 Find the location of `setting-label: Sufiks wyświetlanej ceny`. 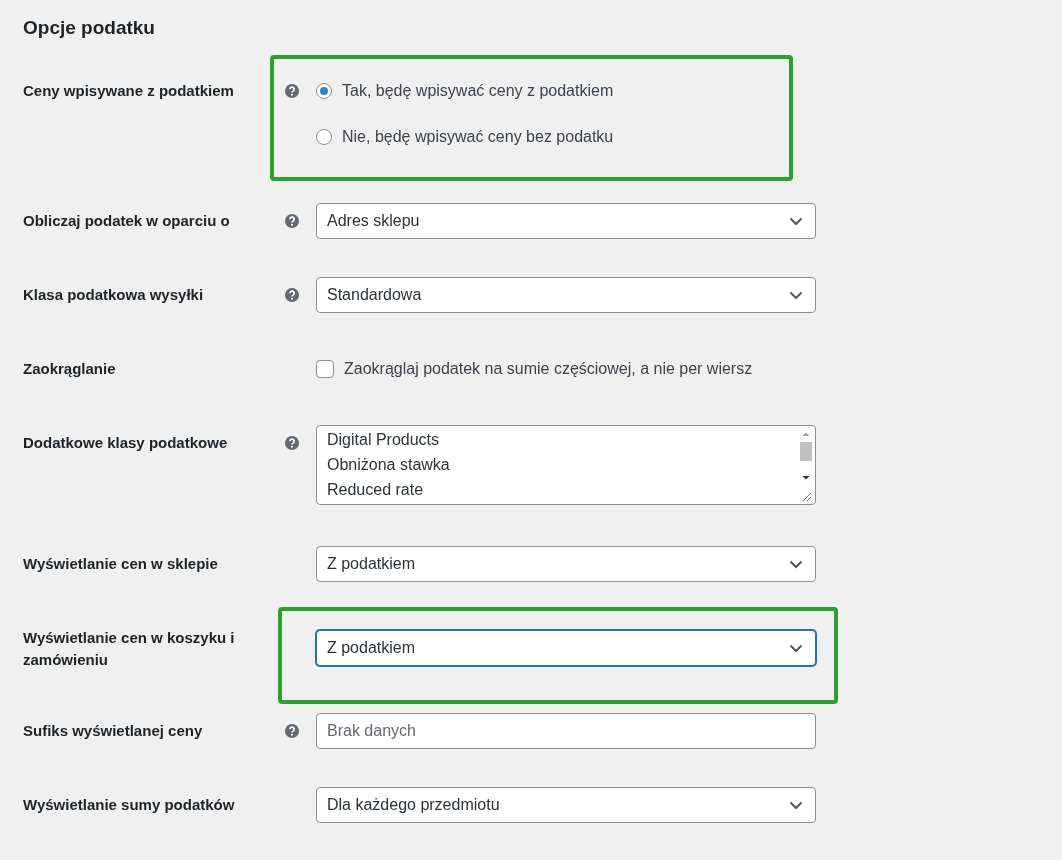

setting-label: Sufiks wyświetlanej ceny is located at coordinates (113, 731).